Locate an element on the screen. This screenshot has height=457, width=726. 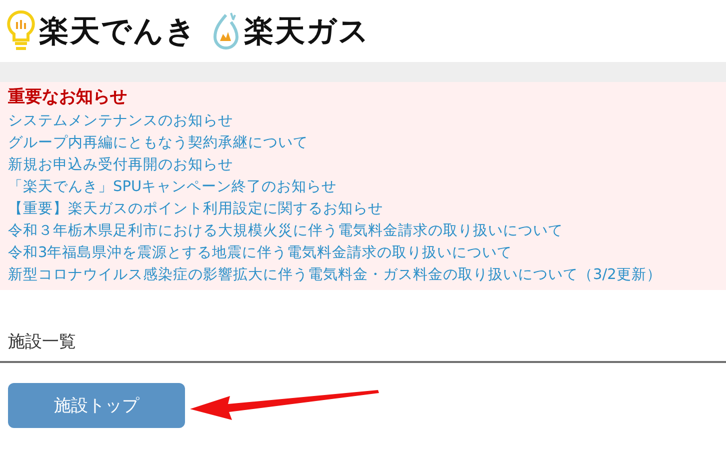
logo-text: 楽天でんき is located at coordinates (118, 31).